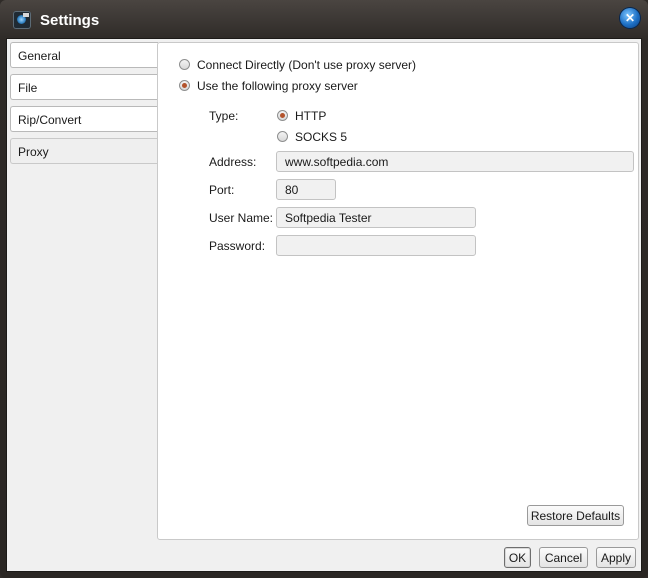  Describe the element at coordinates (376, 245) in the screenshot. I see `password-input` at that location.